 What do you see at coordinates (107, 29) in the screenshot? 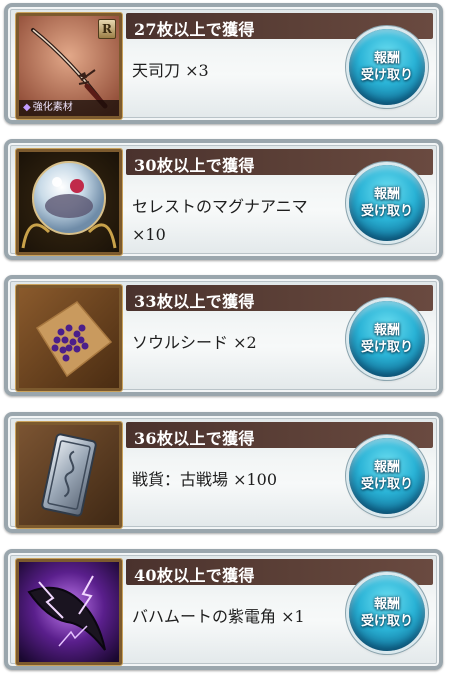
I see `rarity-badge: R` at bounding box center [107, 29].